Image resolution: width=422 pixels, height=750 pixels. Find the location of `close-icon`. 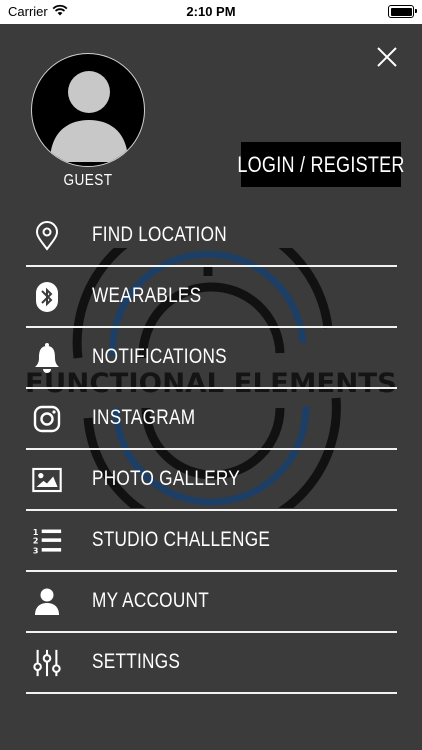

close-icon is located at coordinates (387, 57).